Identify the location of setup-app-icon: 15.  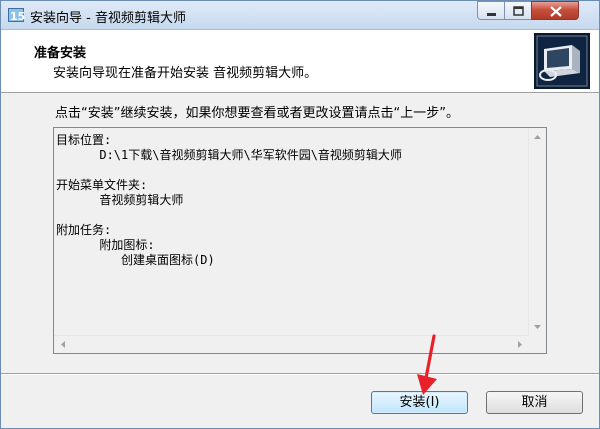
(16, 15).